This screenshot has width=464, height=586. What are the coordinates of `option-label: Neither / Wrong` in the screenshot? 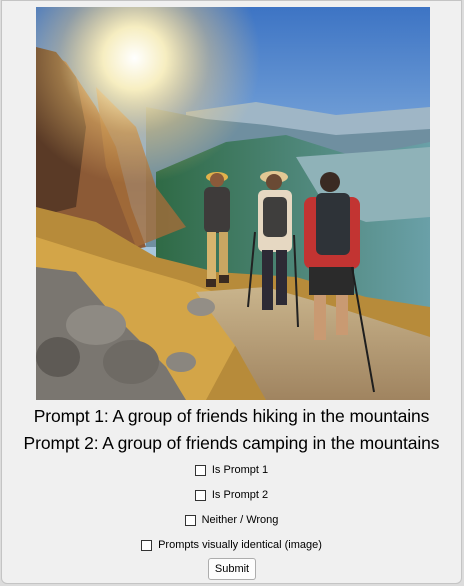 It's located at (240, 520).